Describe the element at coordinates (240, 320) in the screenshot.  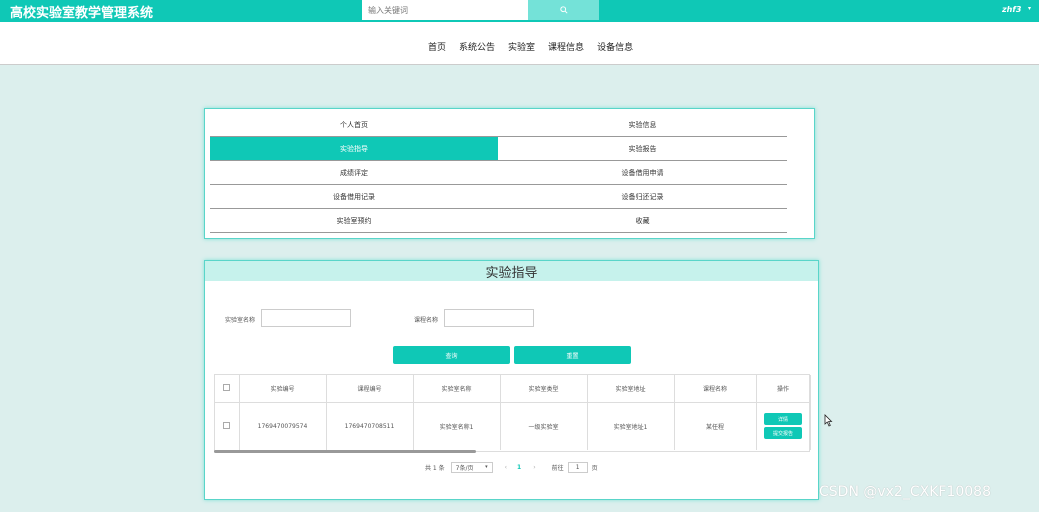
I see `lab-name-label: 实验室名称` at that location.